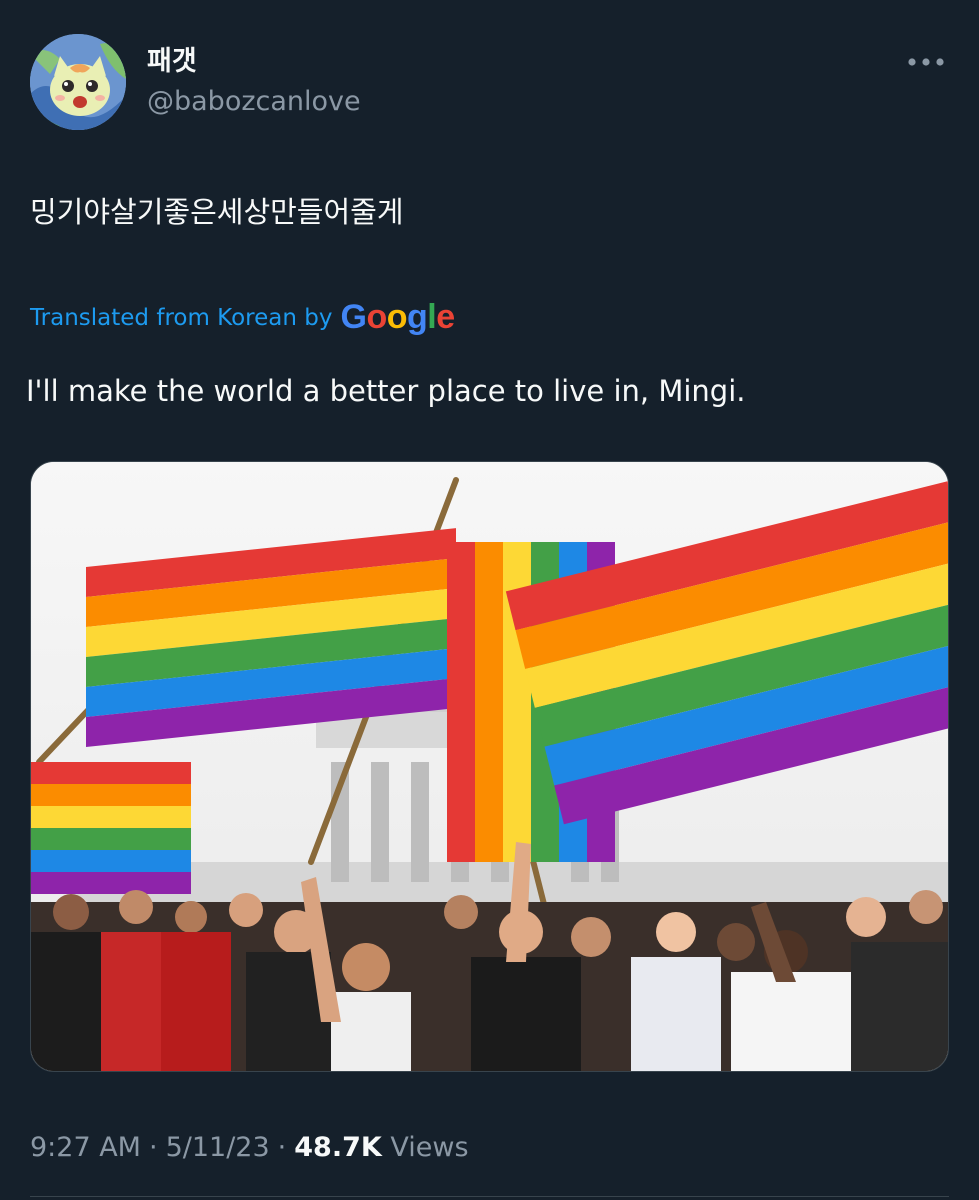  I want to click on tweet-date: 5/11/23, so click(218, 1147).